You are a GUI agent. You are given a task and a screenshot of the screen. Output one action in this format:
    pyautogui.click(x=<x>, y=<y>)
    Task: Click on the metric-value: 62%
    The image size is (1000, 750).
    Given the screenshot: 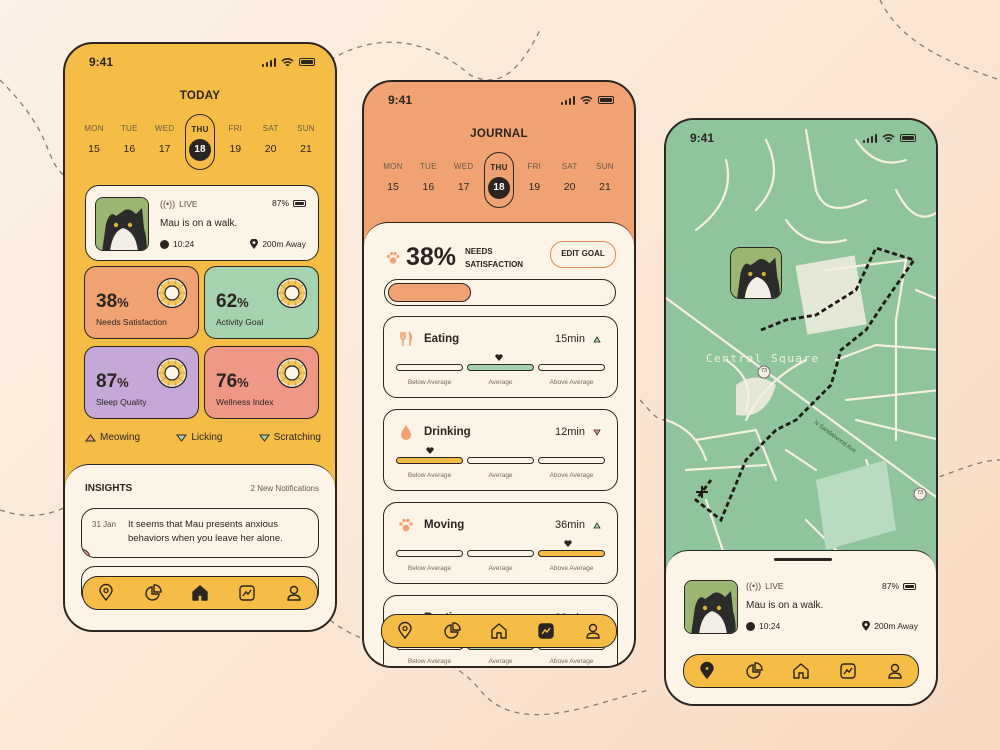 What is the action you would take?
    pyautogui.click(x=232, y=301)
    